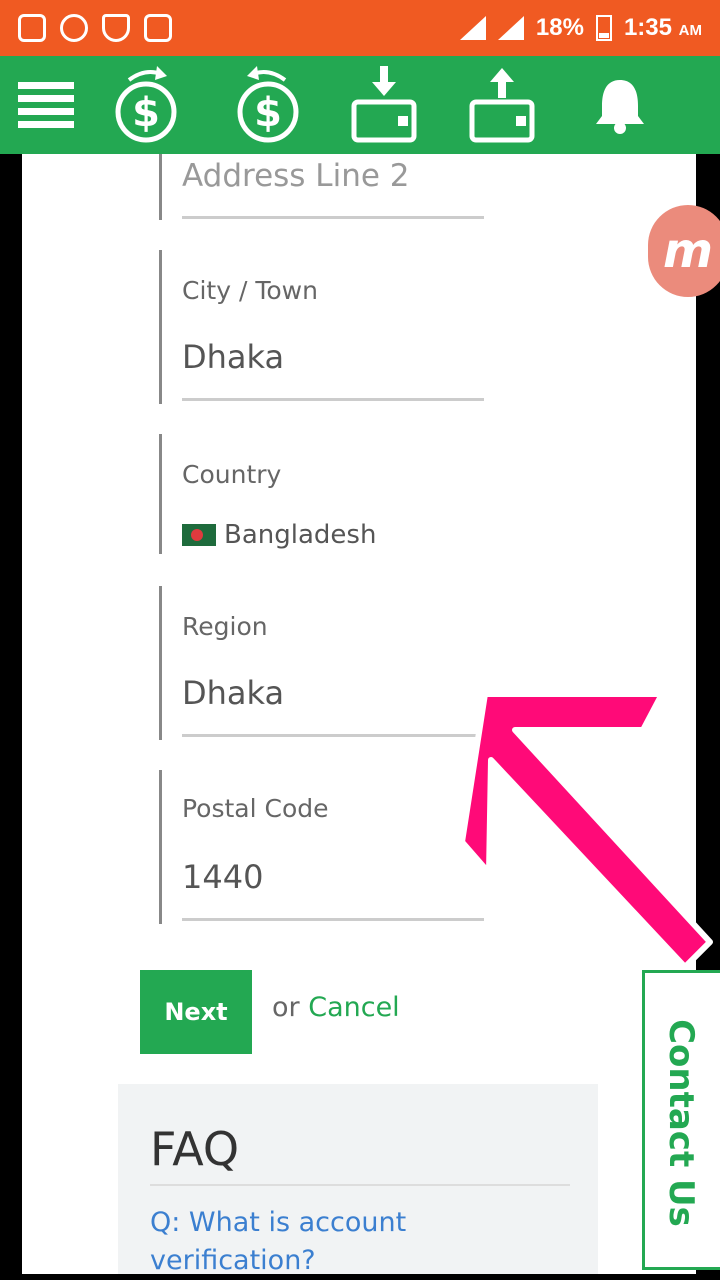 This screenshot has width=720, height=1280. I want to click on menu-button, so click(46, 106).